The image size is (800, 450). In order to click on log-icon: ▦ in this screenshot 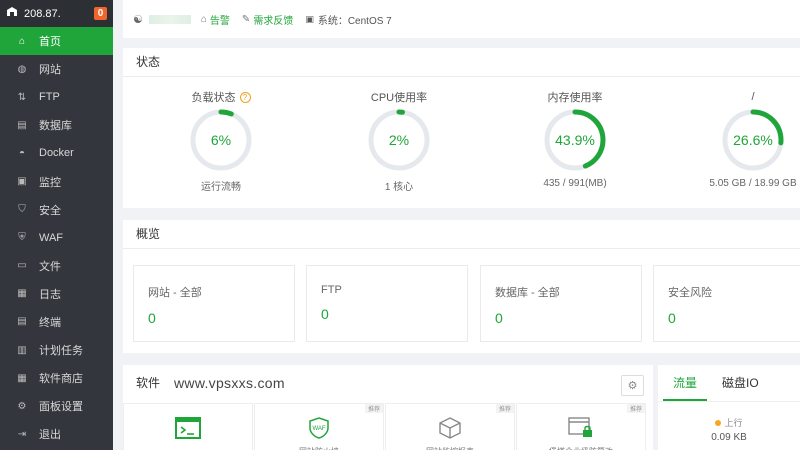, I will do `click(22, 294)`.